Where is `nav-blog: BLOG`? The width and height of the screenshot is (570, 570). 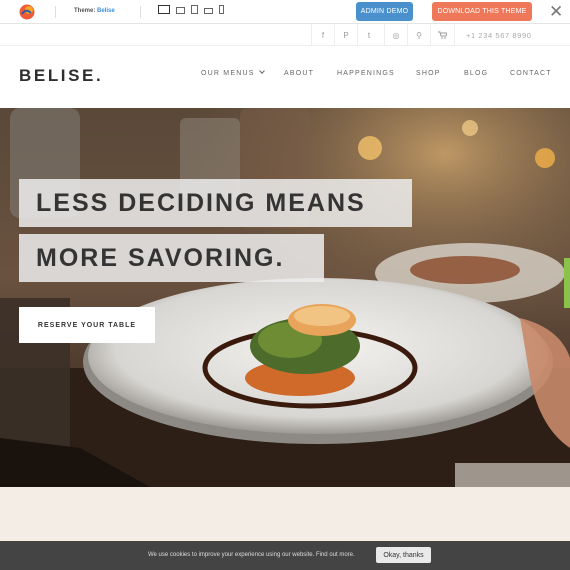 nav-blog: BLOG is located at coordinates (476, 73).